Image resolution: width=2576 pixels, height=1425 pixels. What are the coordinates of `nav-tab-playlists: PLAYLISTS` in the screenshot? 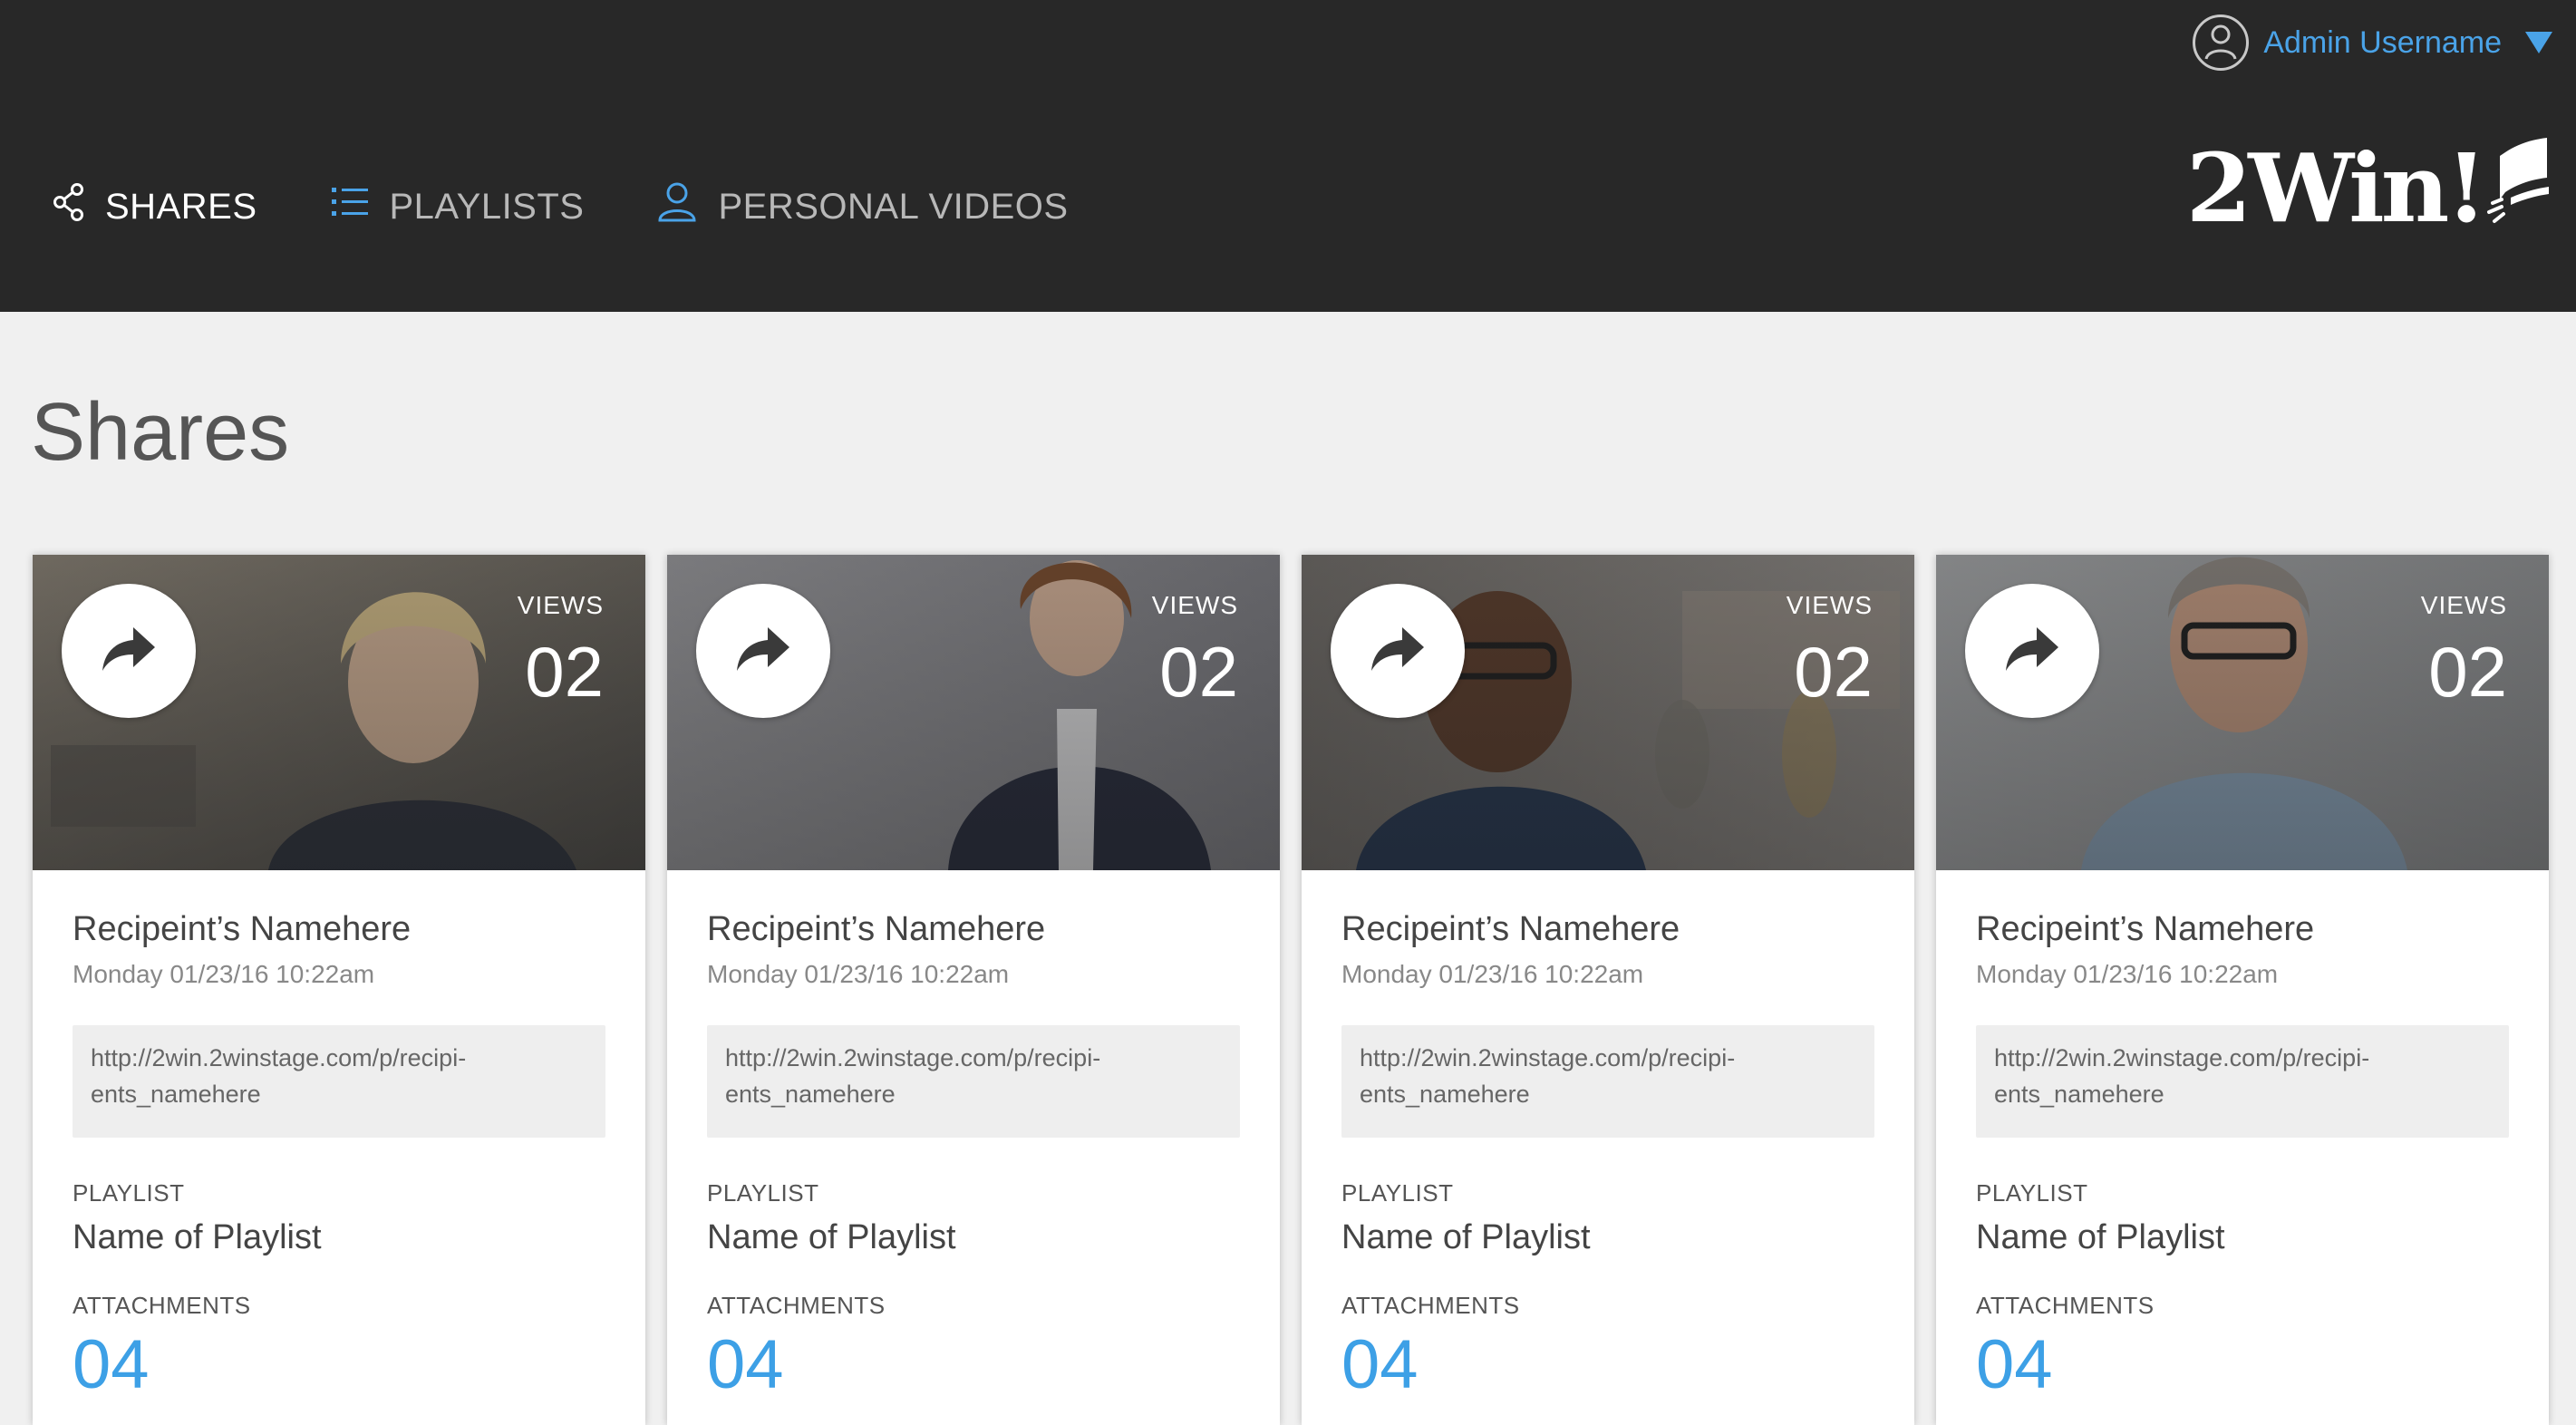 It's located at (457, 206).